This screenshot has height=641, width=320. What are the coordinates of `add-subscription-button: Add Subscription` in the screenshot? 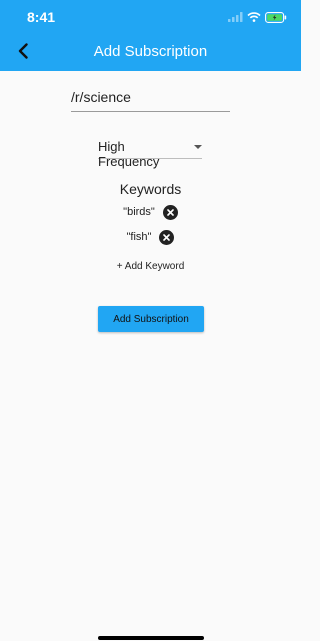 It's located at (151, 319).